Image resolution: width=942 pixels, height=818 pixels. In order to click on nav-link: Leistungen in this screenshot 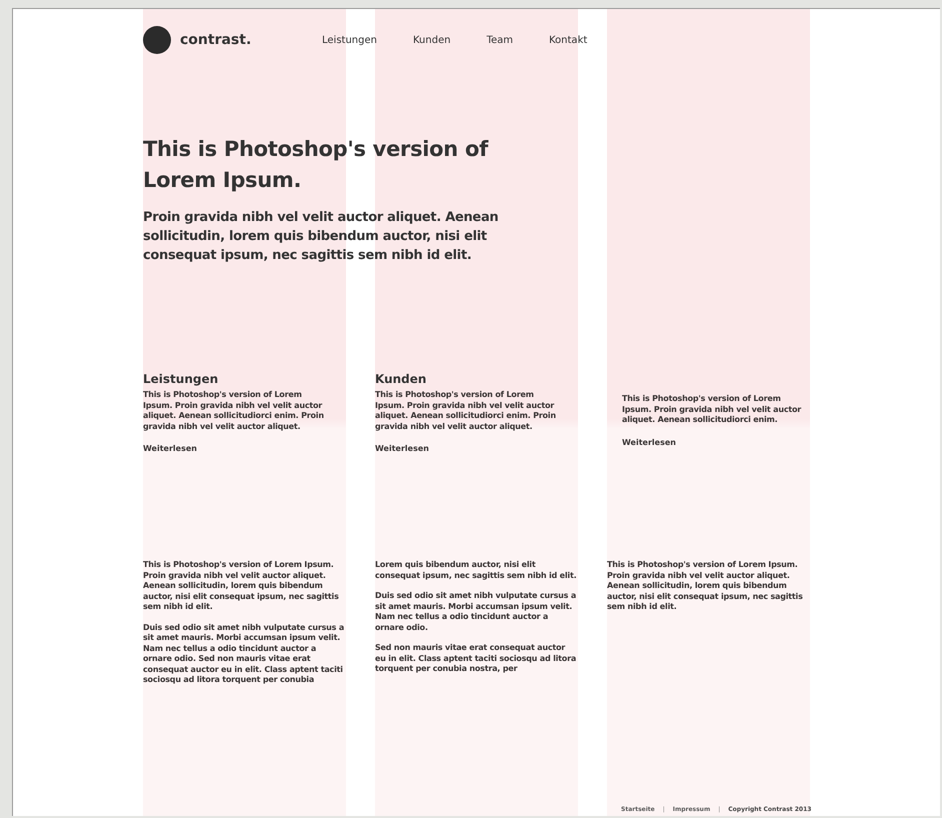, I will do `click(349, 40)`.